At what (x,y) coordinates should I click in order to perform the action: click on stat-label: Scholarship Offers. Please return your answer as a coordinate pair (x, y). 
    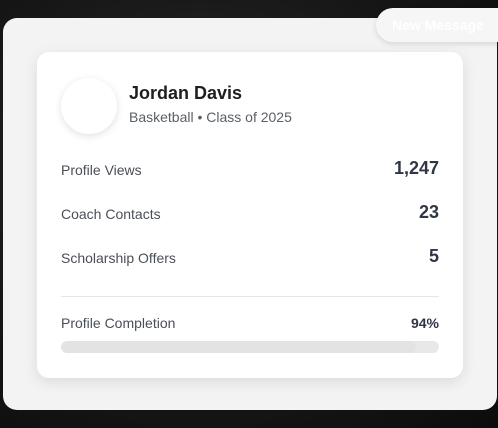
    Looking at the image, I should click on (118, 258).